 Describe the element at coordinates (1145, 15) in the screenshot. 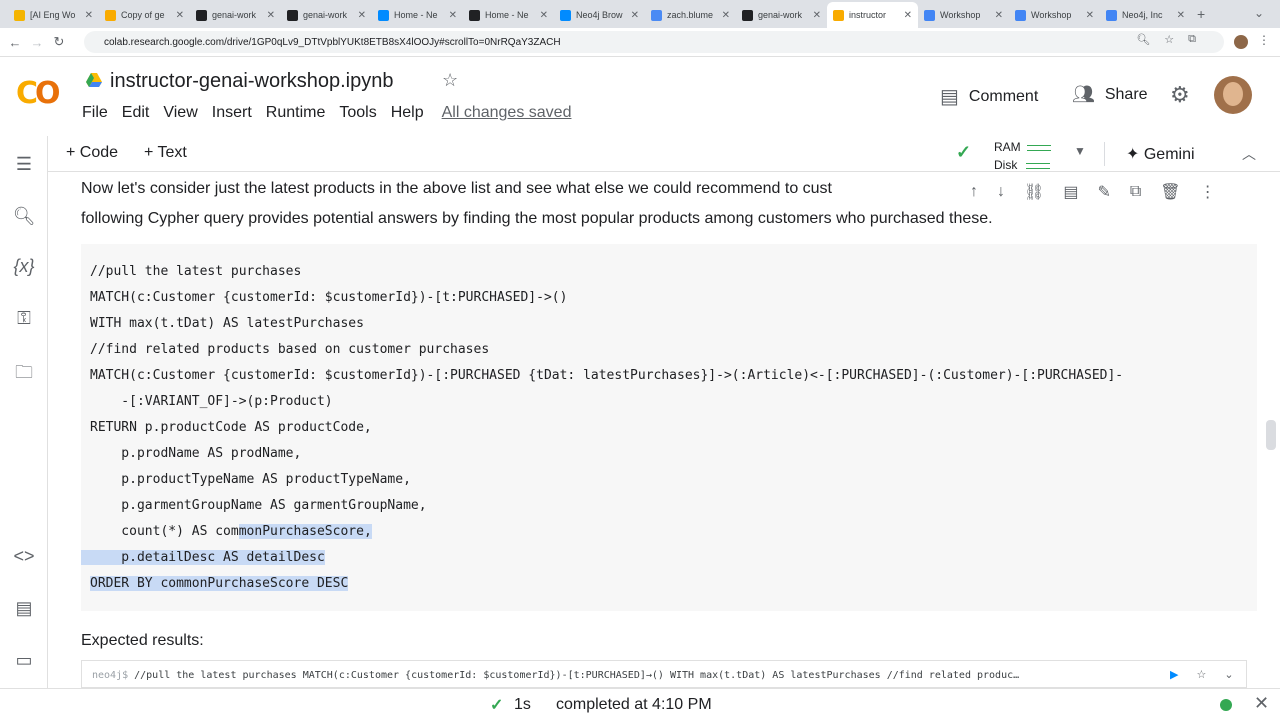

I see `browser-tab: Neo4j, Inc ✕` at that location.